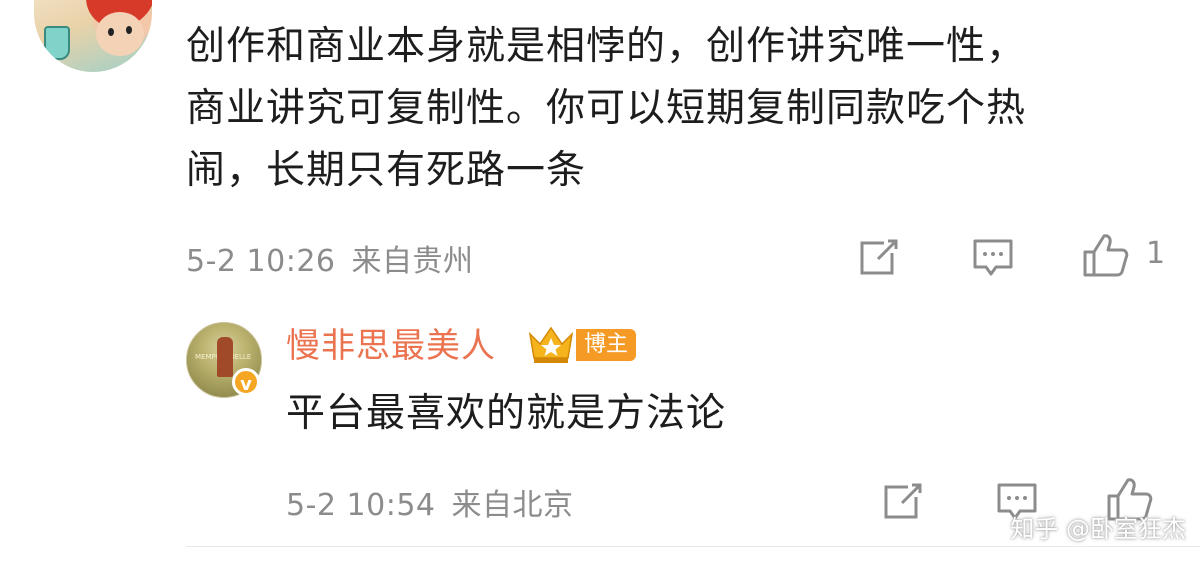  What do you see at coordinates (120, 34) in the screenshot?
I see `avatar-face-graphic` at bounding box center [120, 34].